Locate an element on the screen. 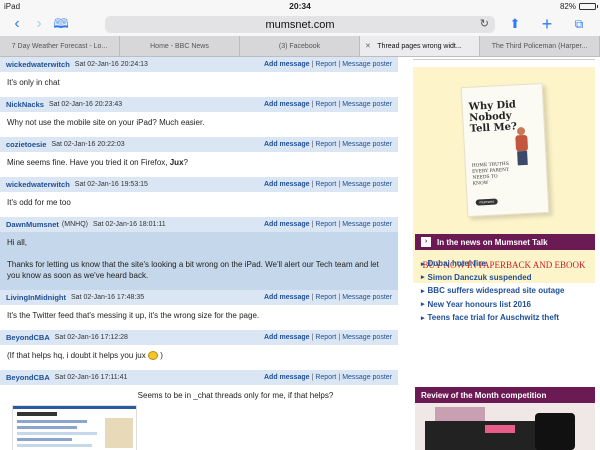 This screenshot has height=450, width=600. post-date: Sat 02-Jan-16 18:01:11 is located at coordinates (129, 224).